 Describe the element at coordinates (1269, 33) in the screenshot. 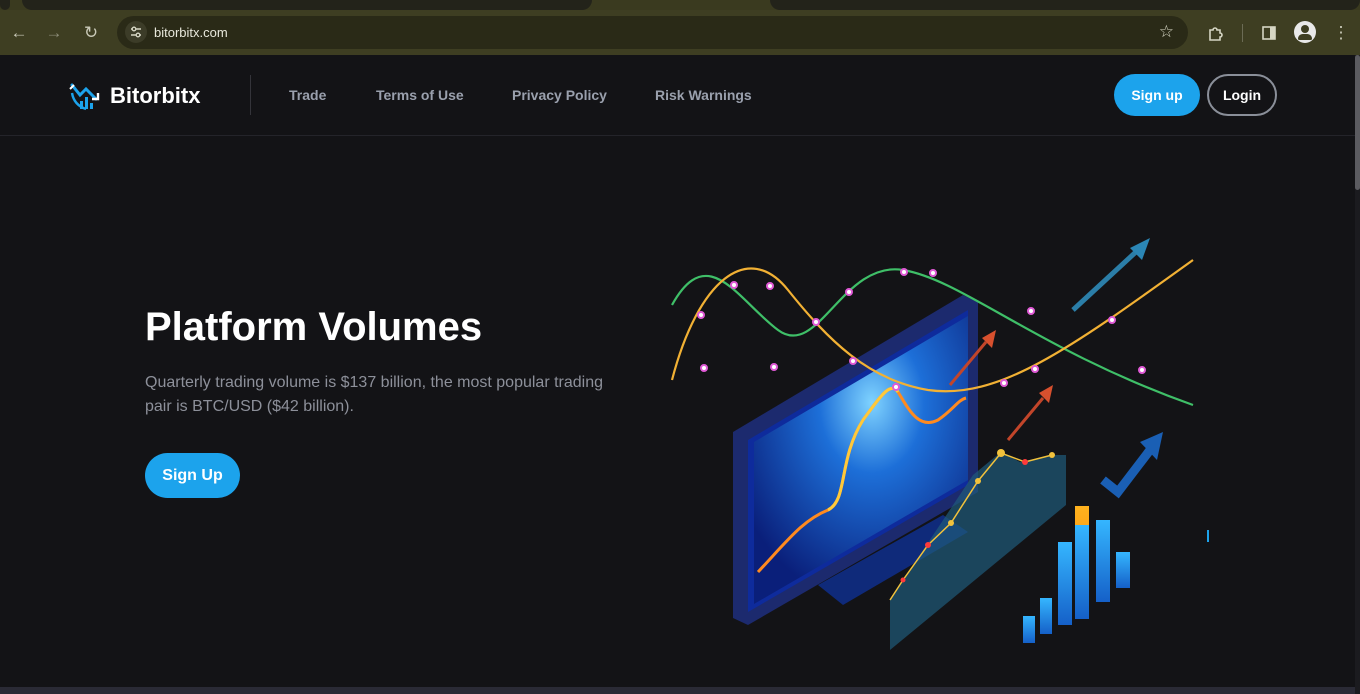

I see `side-panel-icon` at that location.